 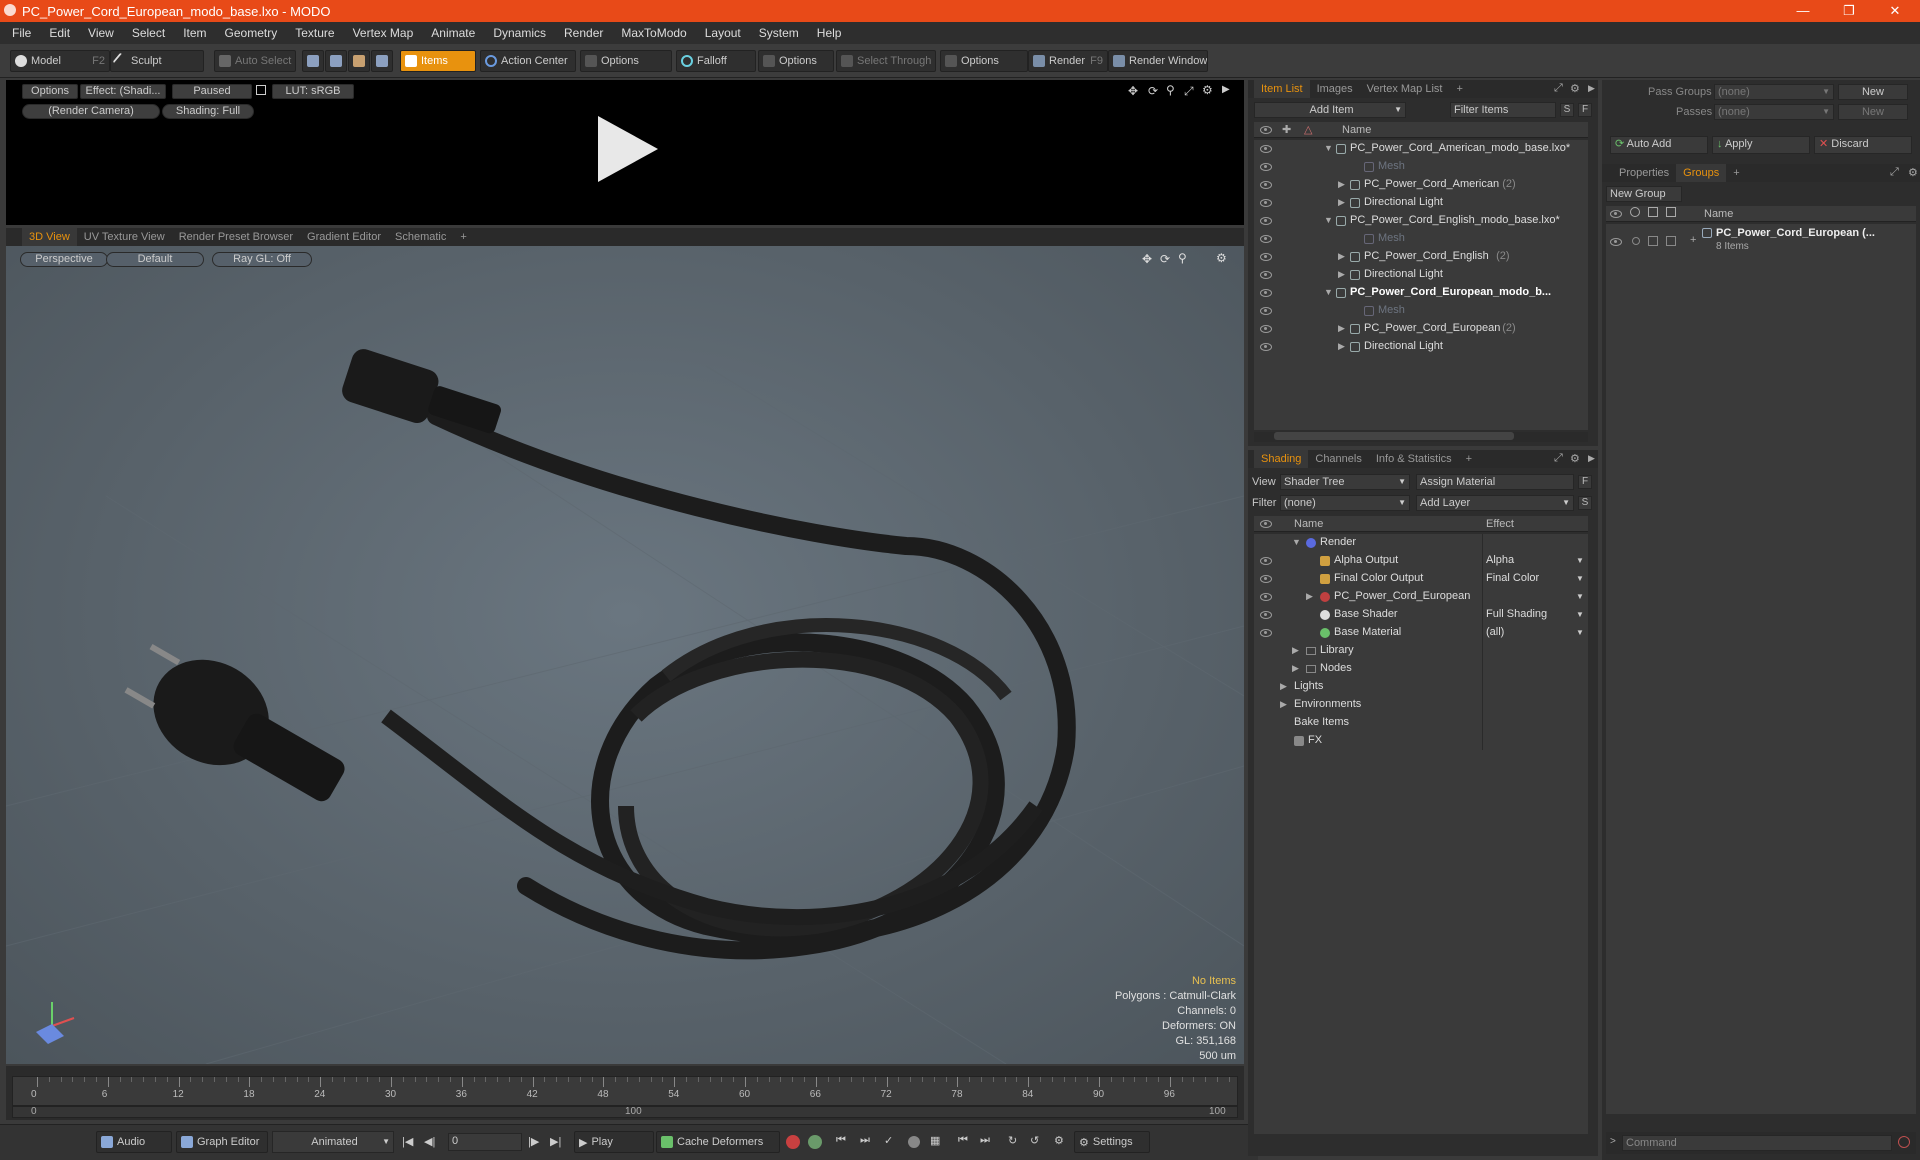 I want to click on shader-tree-row: ▼ Render, so click(x=1421, y=543).